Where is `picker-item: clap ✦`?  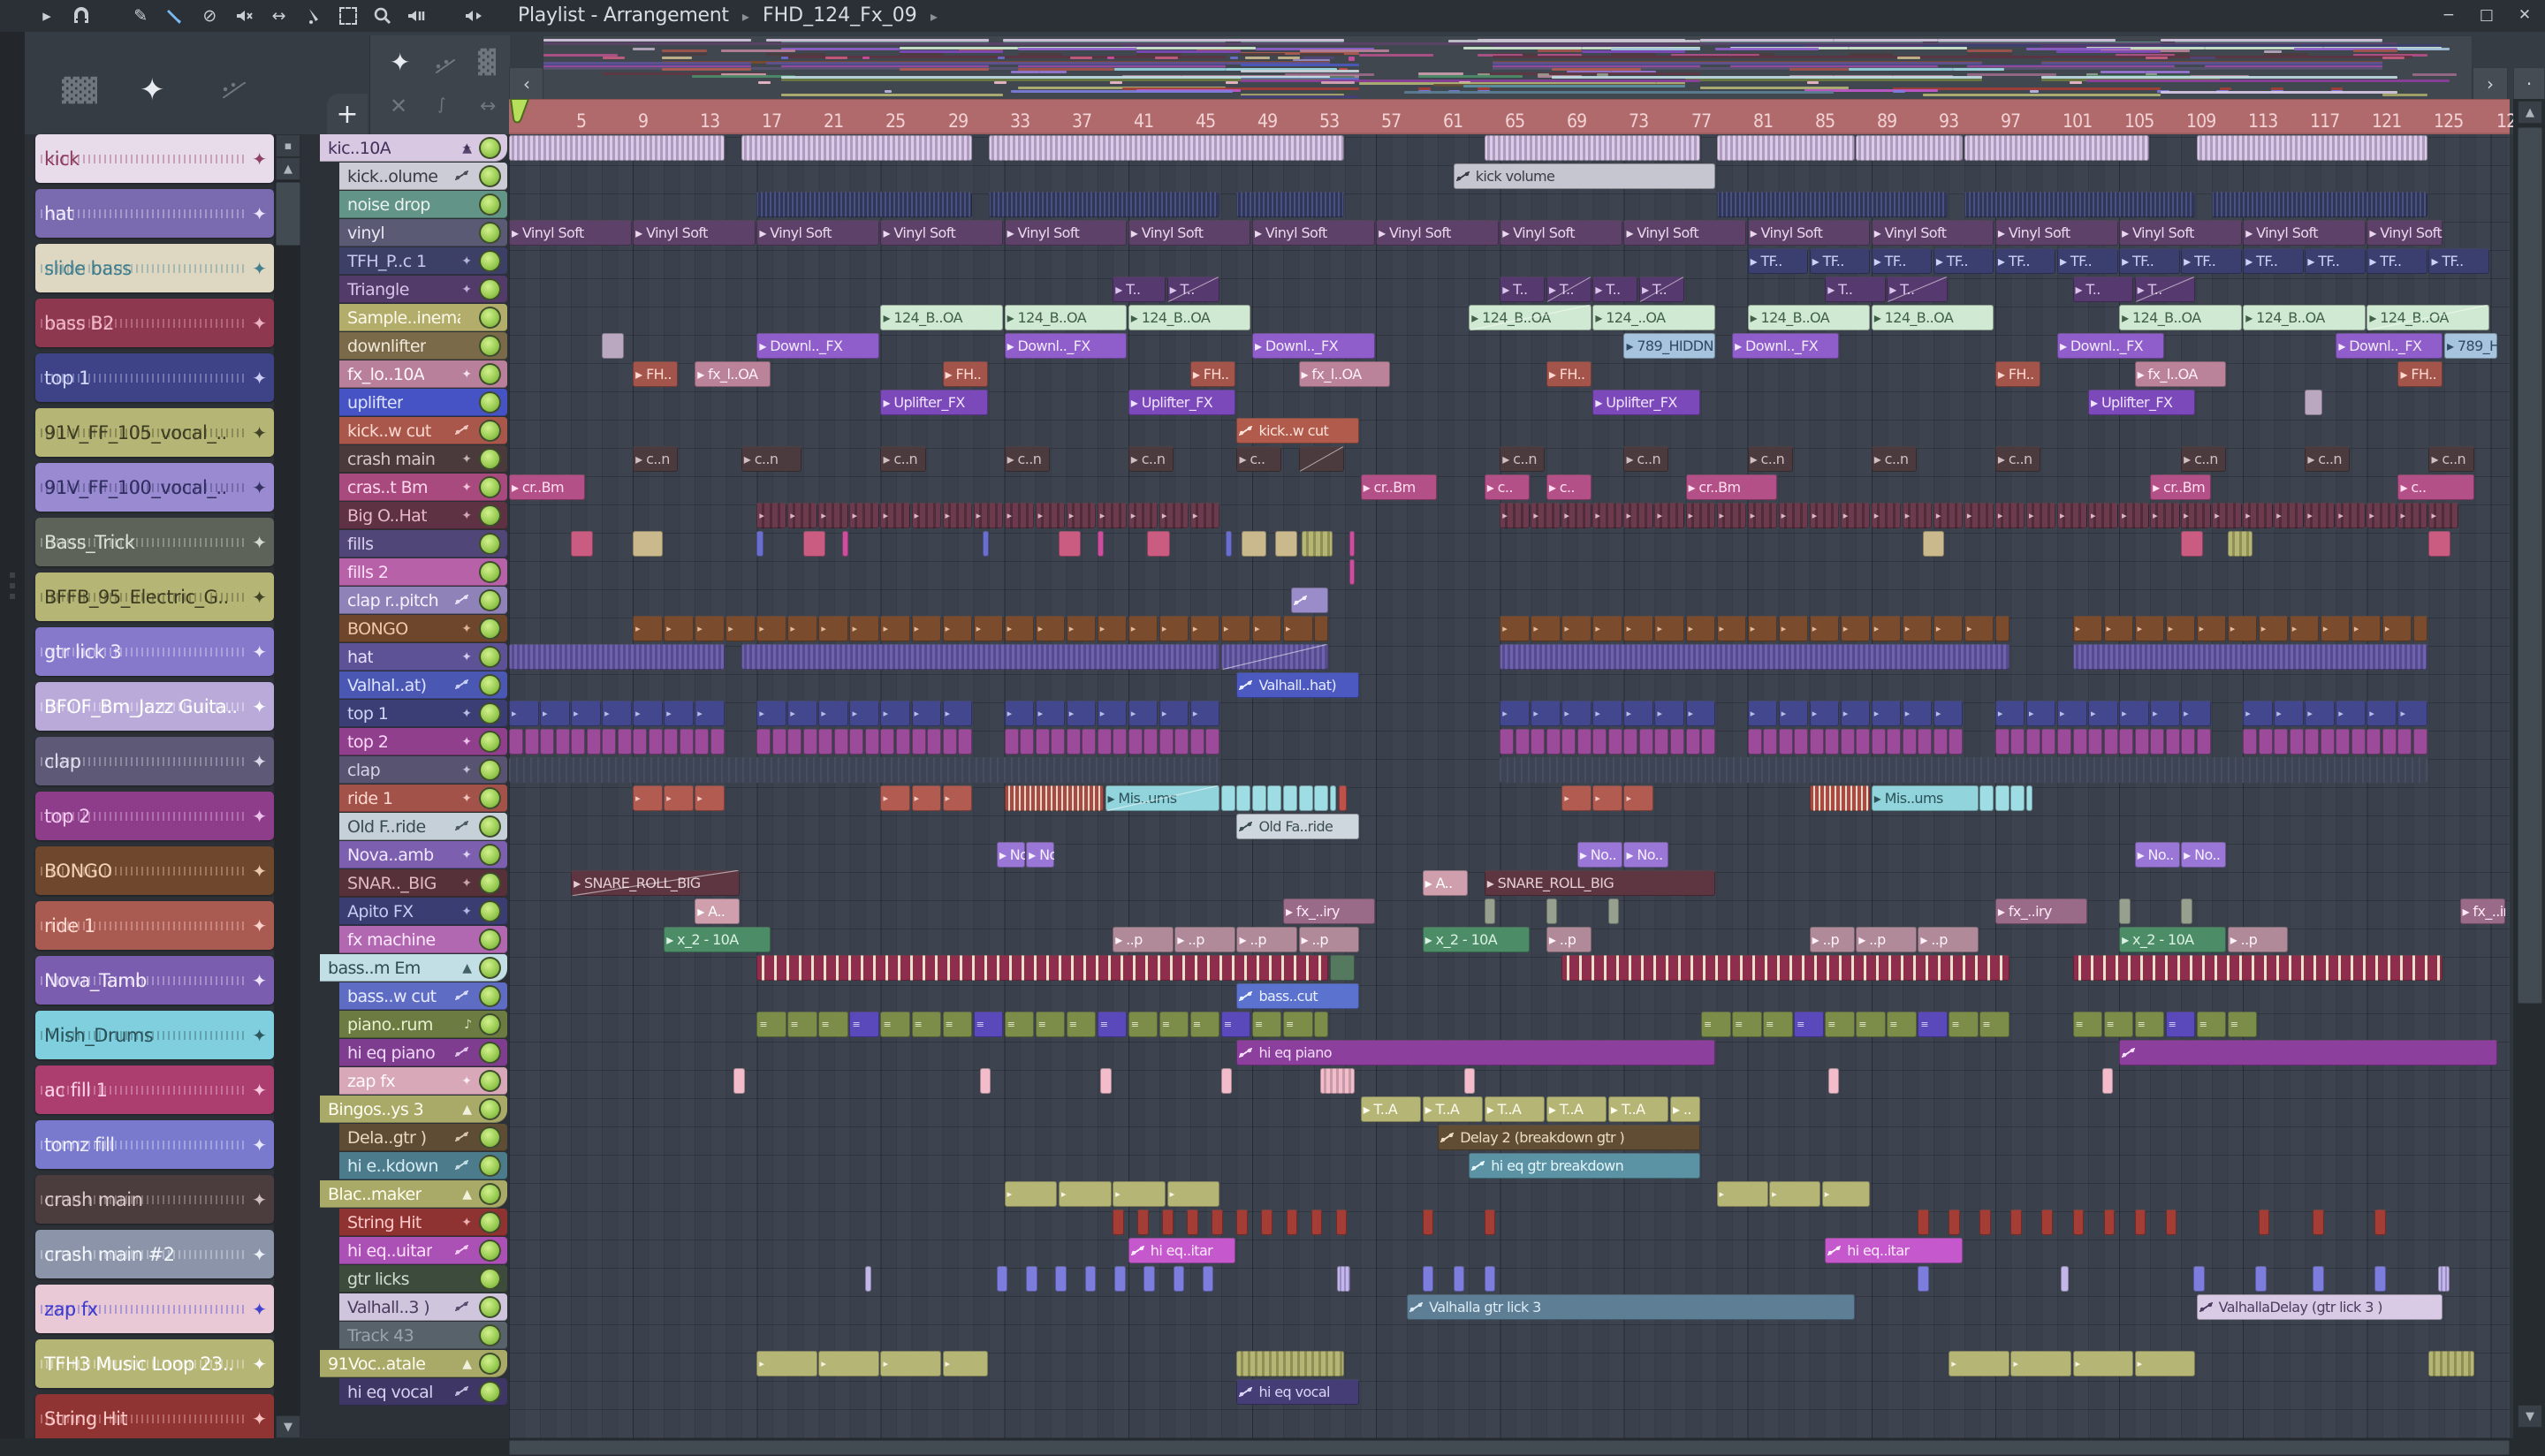
picker-item: clap ✦ is located at coordinates (154, 761).